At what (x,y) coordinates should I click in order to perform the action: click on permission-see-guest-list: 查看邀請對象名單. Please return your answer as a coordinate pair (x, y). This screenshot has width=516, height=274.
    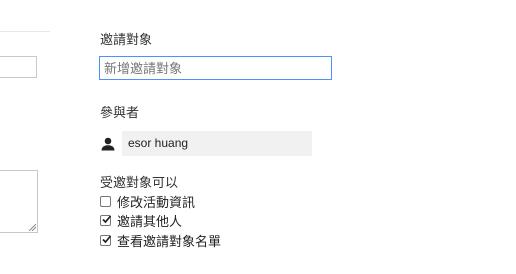
    Looking at the image, I should click on (160, 240).